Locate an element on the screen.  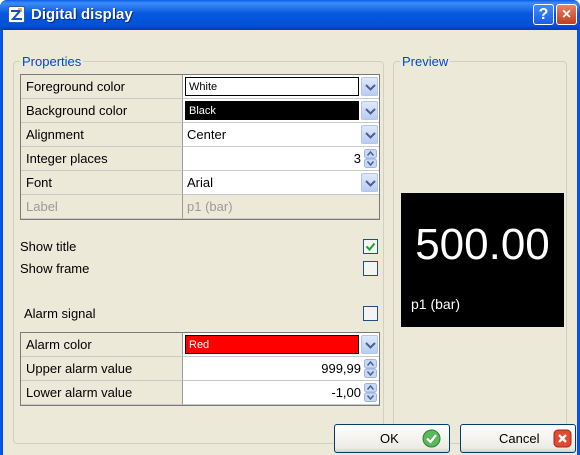
alignment-select: Center is located at coordinates (281, 135).